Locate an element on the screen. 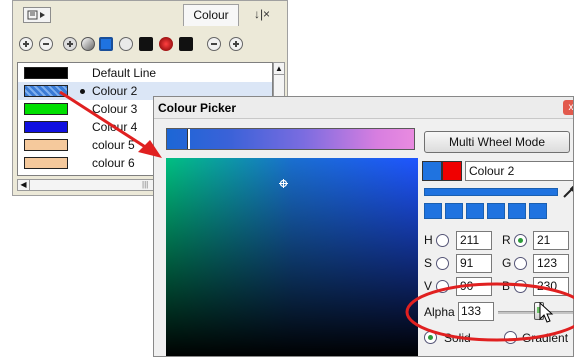  scroll-icon is located at coordinates (236, 44).